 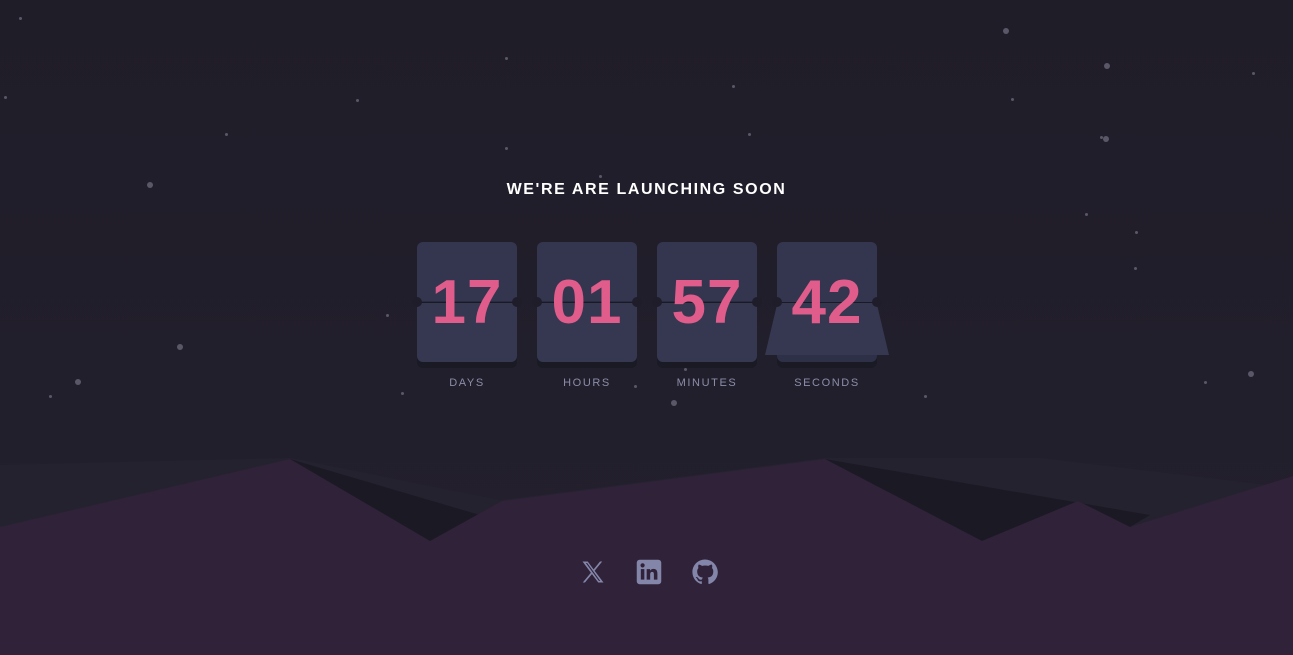 I want to click on x-link, so click(x=593, y=572).